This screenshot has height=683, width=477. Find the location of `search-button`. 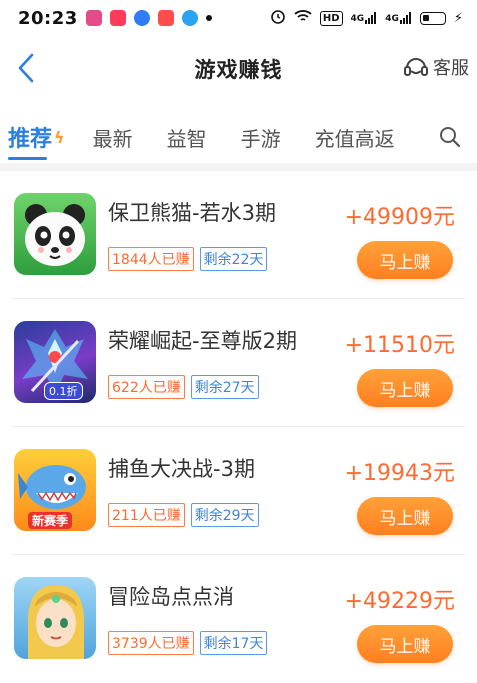

search-button is located at coordinates (450, 139).